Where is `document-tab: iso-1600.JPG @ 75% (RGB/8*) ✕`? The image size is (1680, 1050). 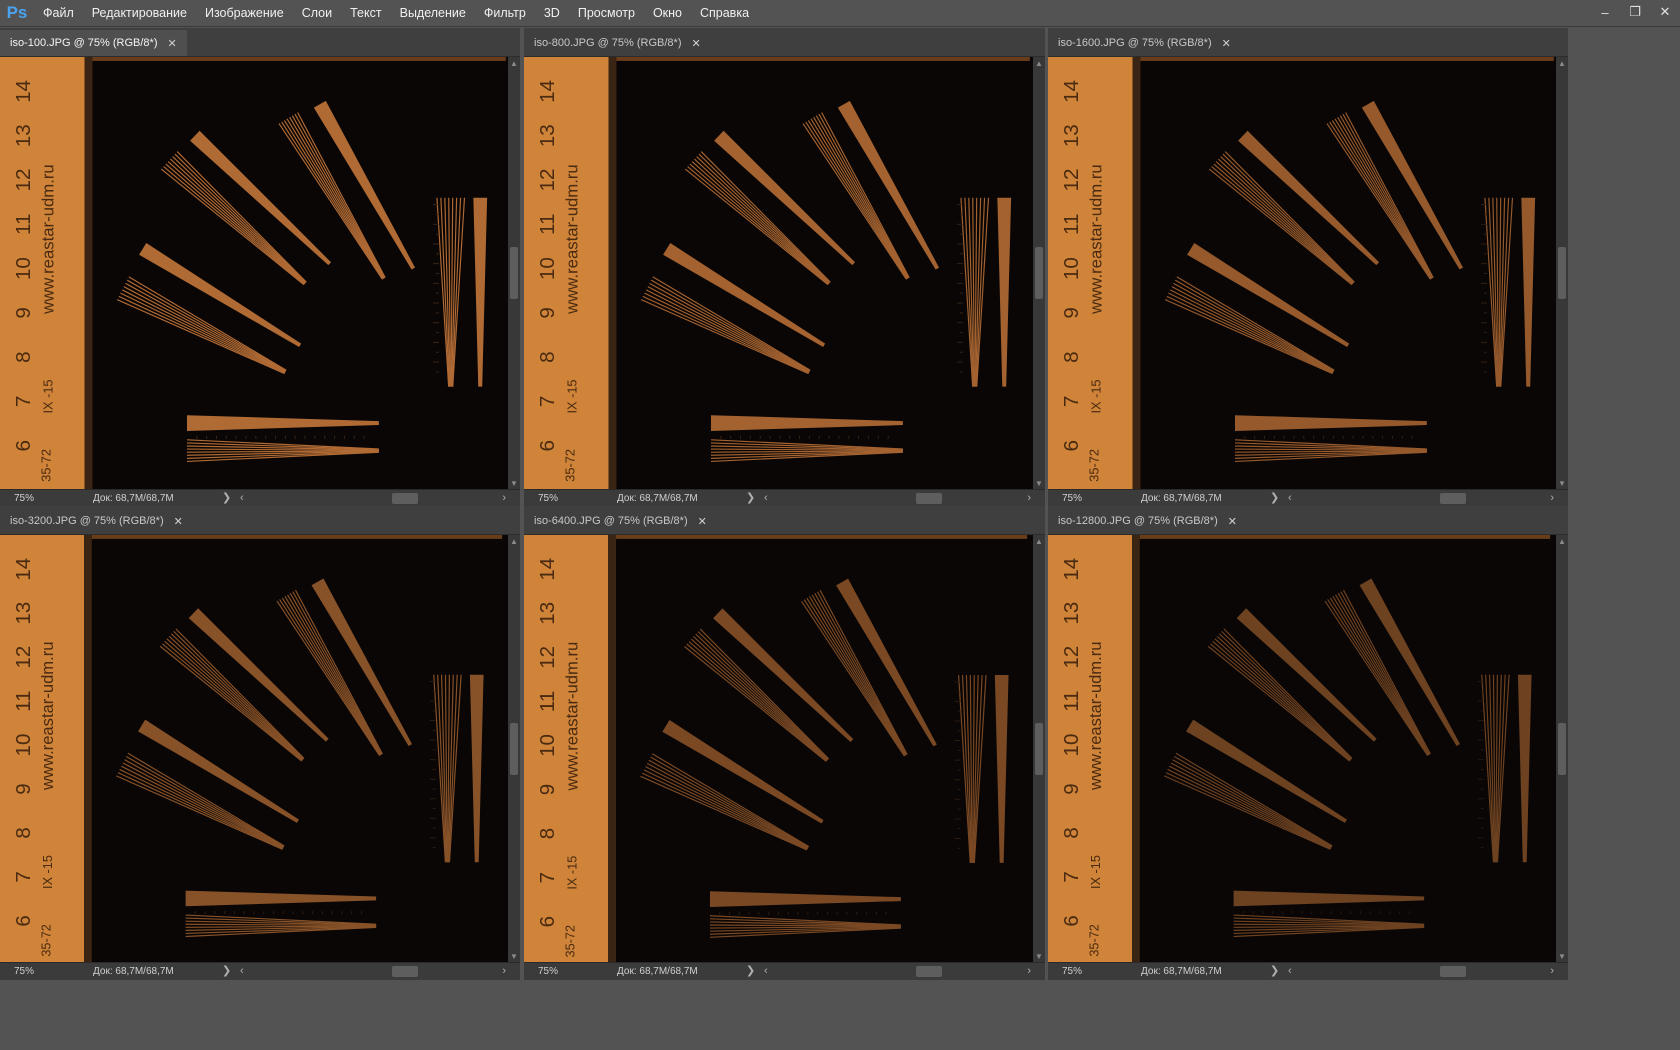
document-tab: iso-1600.JPG @ 75% (RGB/8*) ✕ is located at coordinates (1144, 43).